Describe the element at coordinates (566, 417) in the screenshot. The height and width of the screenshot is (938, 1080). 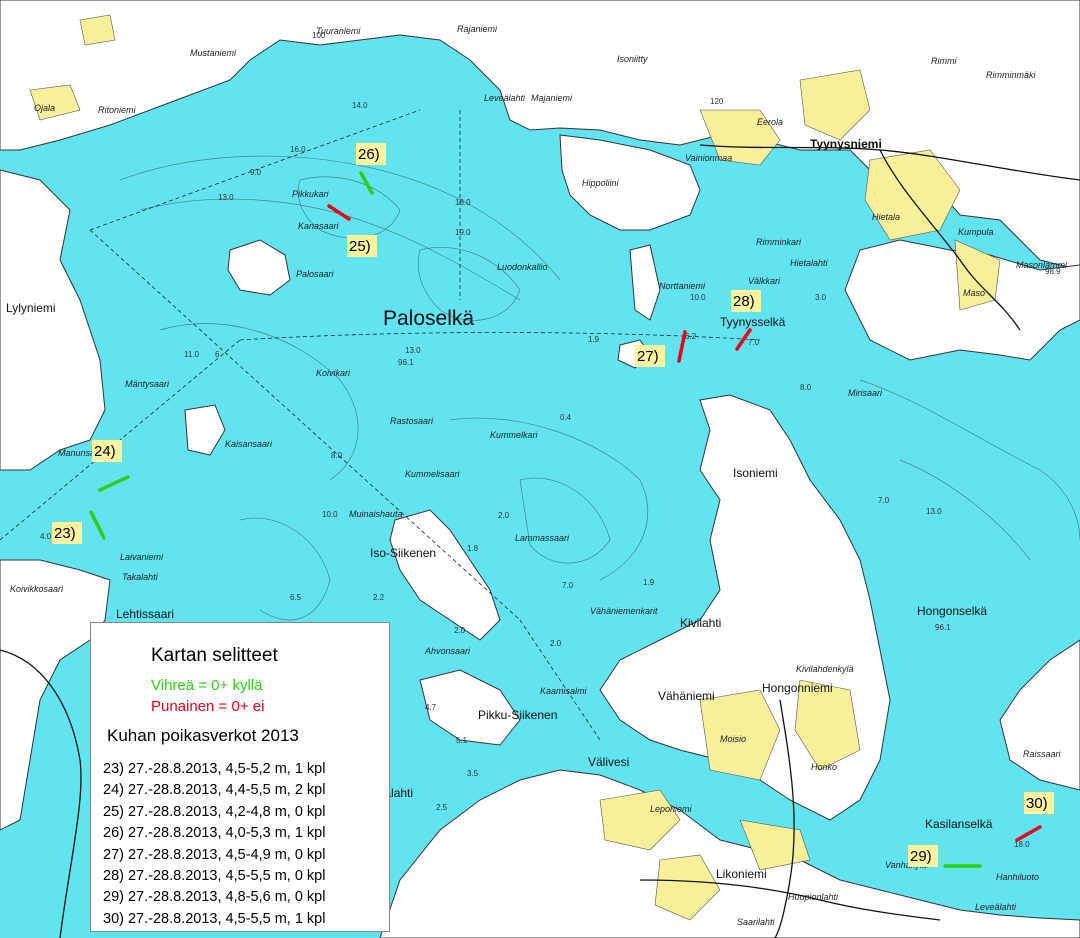
I see `depth-label: 0.4` at that location.